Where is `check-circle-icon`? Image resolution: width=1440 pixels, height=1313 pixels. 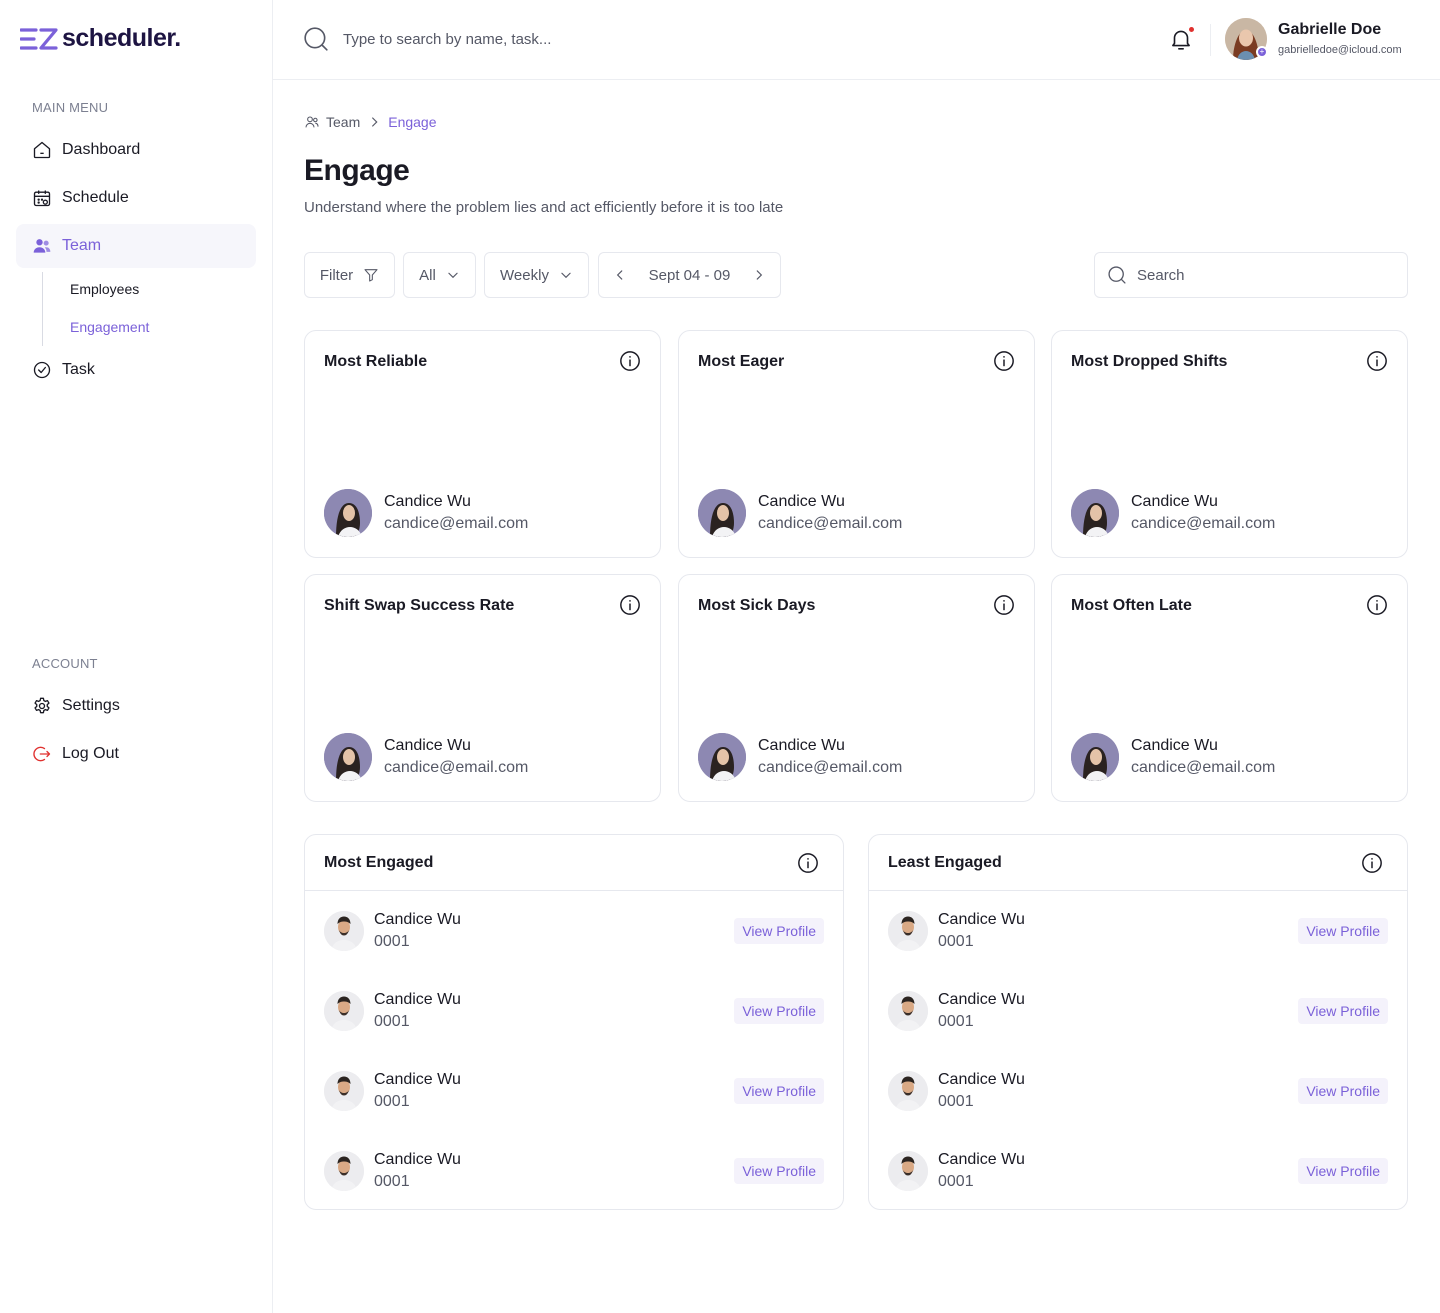
check-circle-icon is located at coordinates (42, 370).